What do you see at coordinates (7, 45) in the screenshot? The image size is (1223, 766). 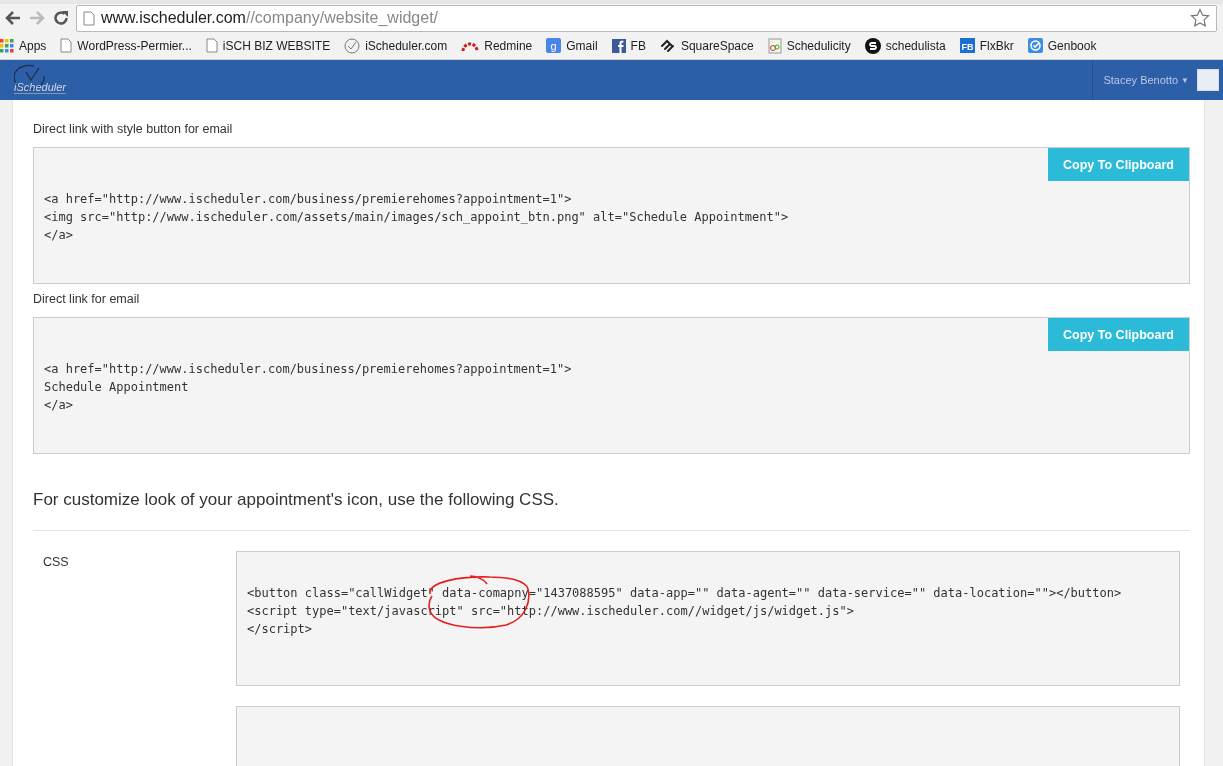 I see `apps-grid-icon` at bounding box center [7, 45].